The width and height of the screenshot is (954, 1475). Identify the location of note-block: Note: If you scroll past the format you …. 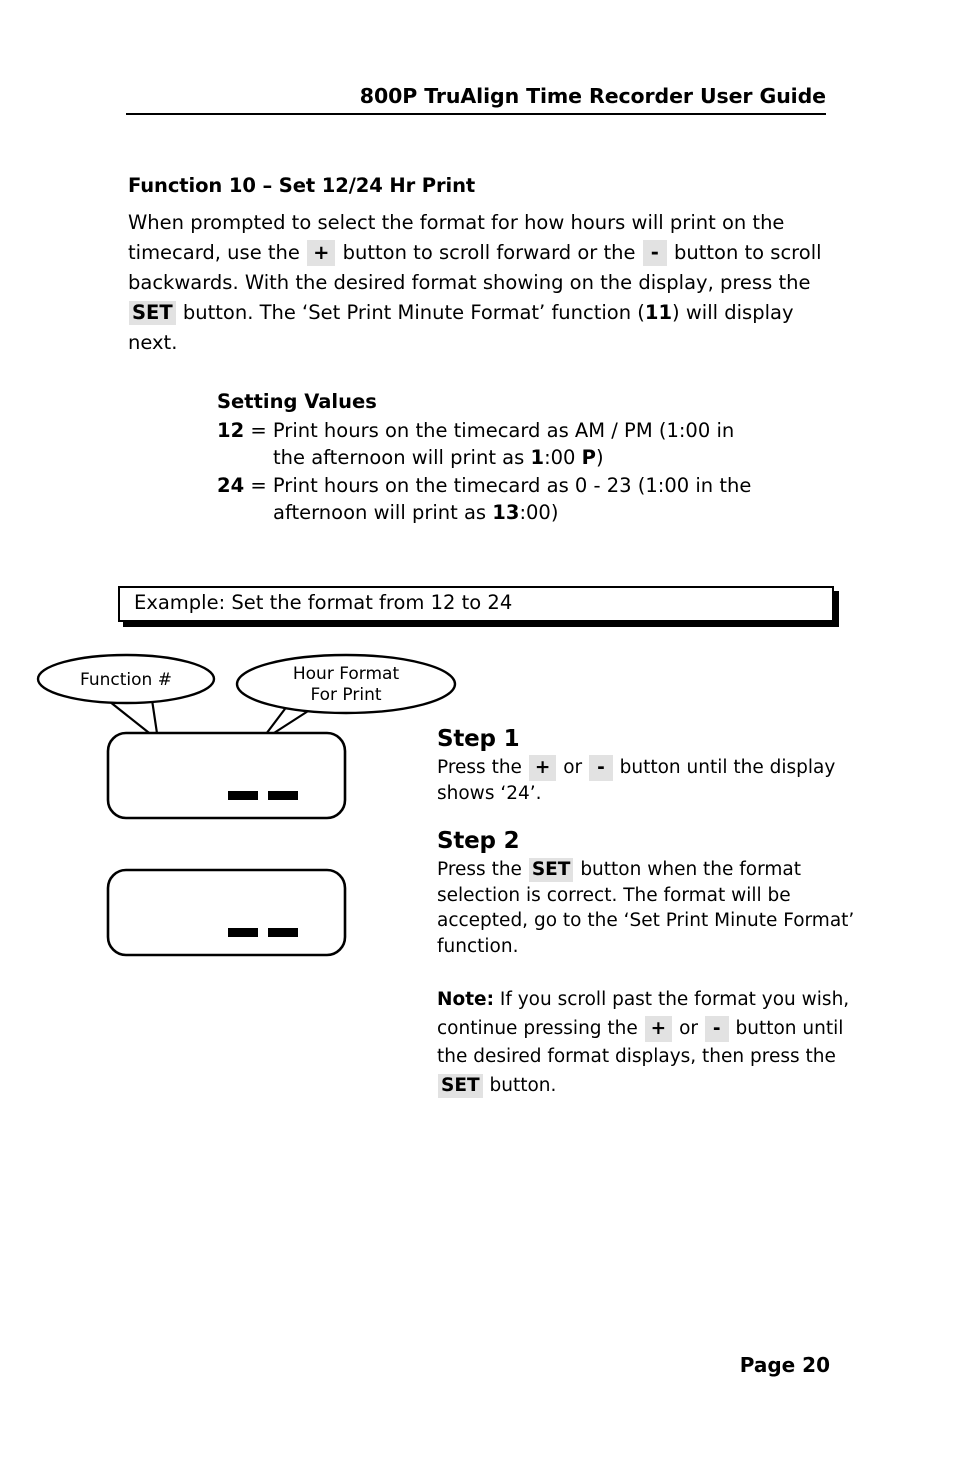
(652, 1043).